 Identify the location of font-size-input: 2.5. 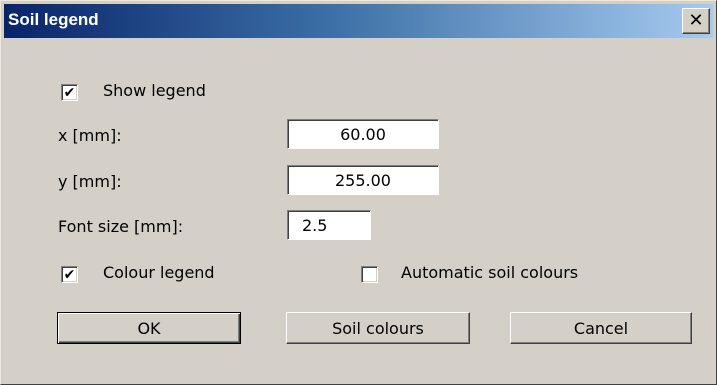
(329, 225).